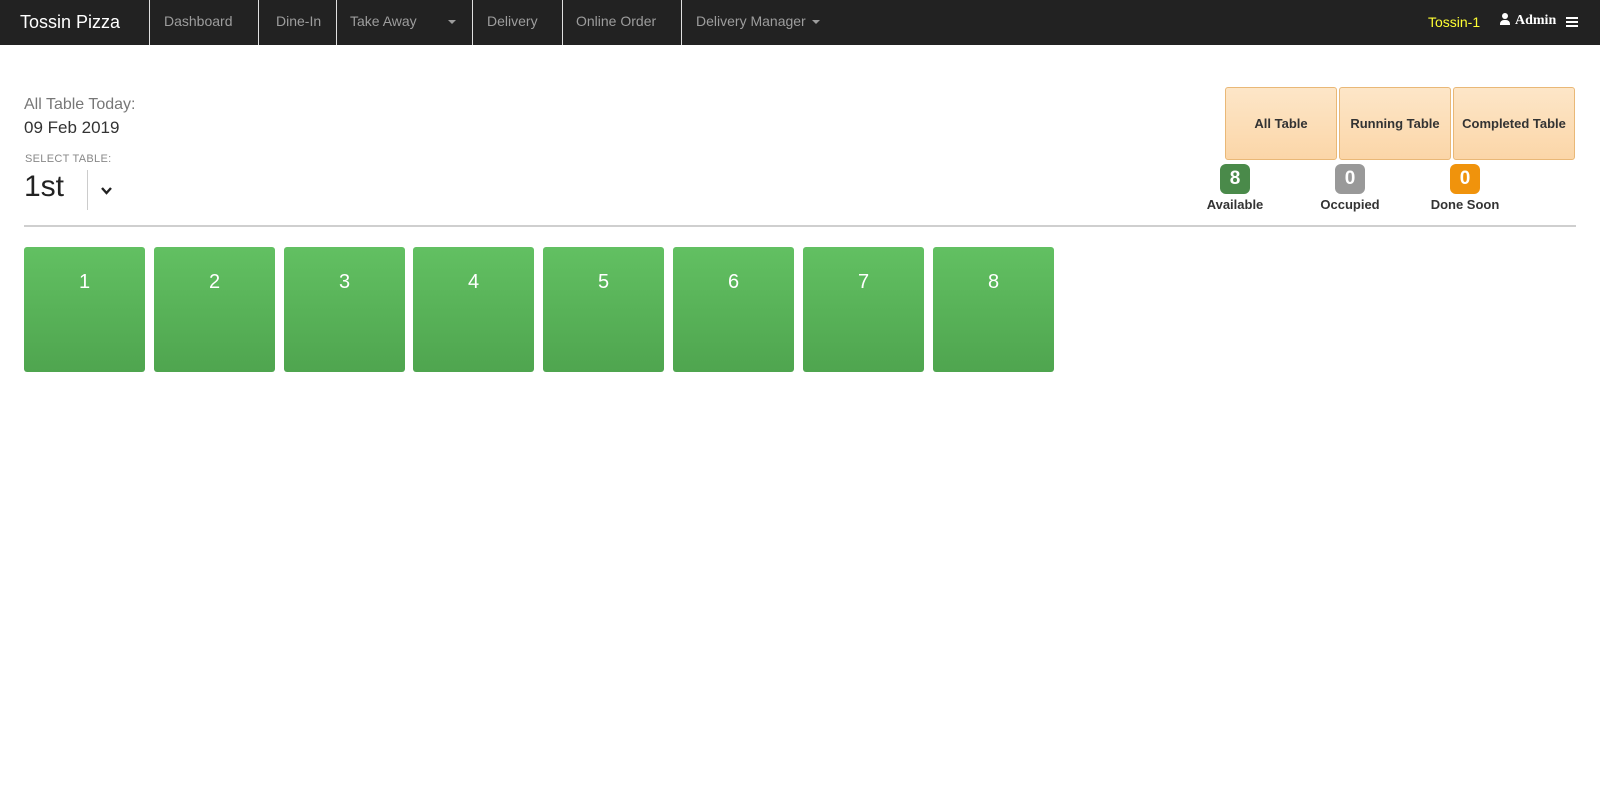 This screenshot has height=799, width=1600. What do you see at coordinates (44, 187) in the screenshot?
I see `floor-select: 1st` at bounding box center [44, 187].